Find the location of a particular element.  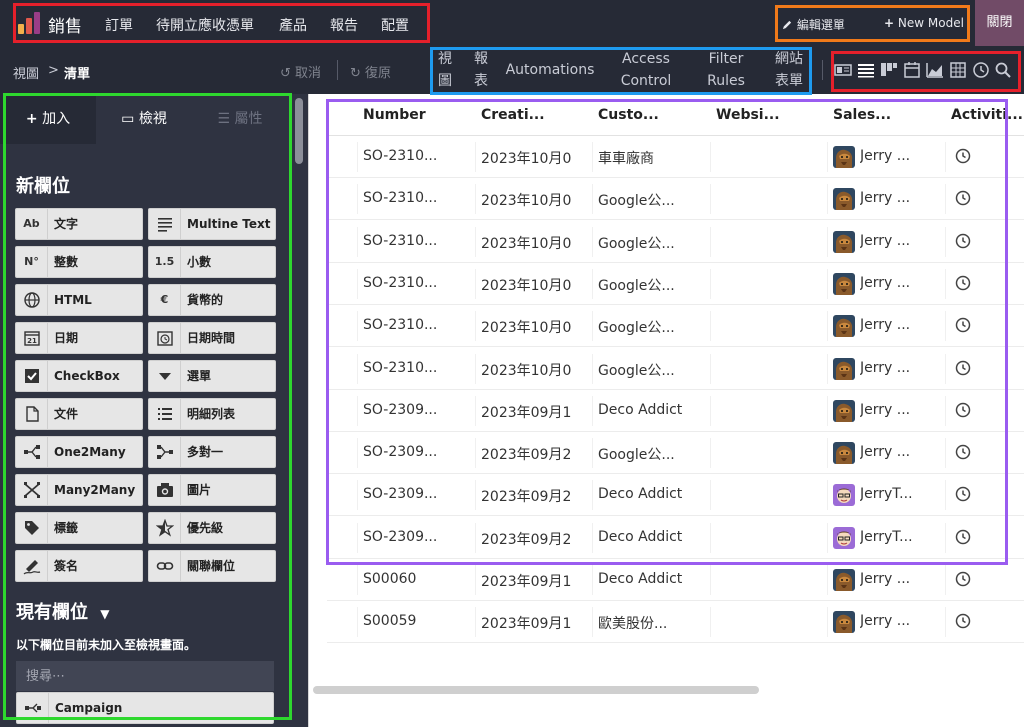

new-model-button: + New Model is located at coordinates (924, 23).